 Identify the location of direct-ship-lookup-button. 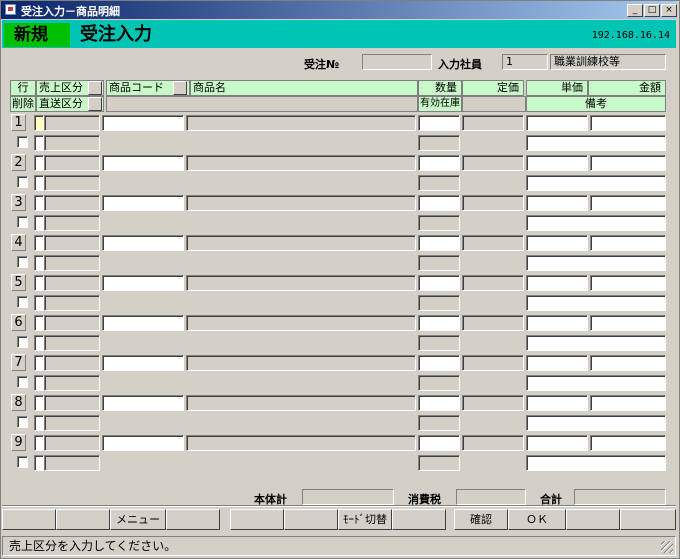
(95, 104).